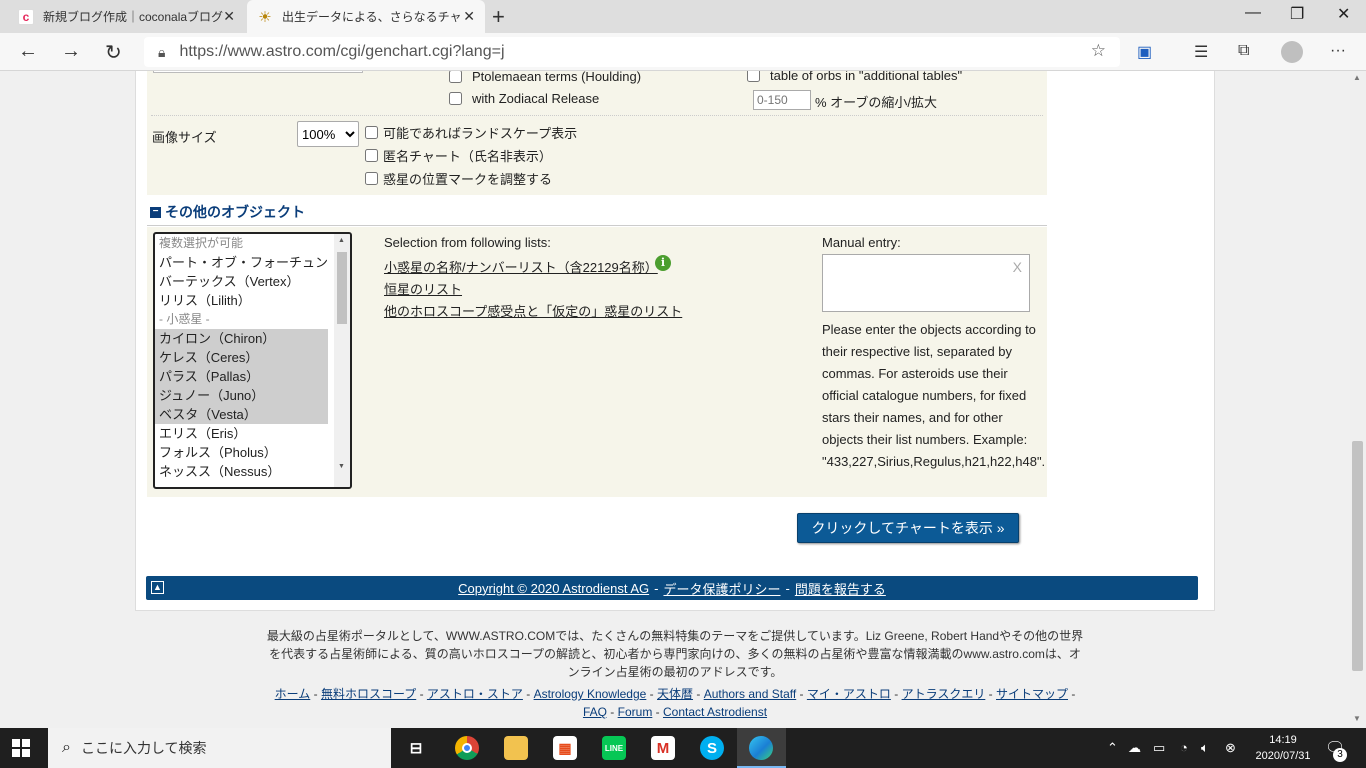 The width and height of the screenshot is (1366, 768). Describe the element at coordinates (516, 748) in the screenshot. I see `file-explorer-icon` at that location.